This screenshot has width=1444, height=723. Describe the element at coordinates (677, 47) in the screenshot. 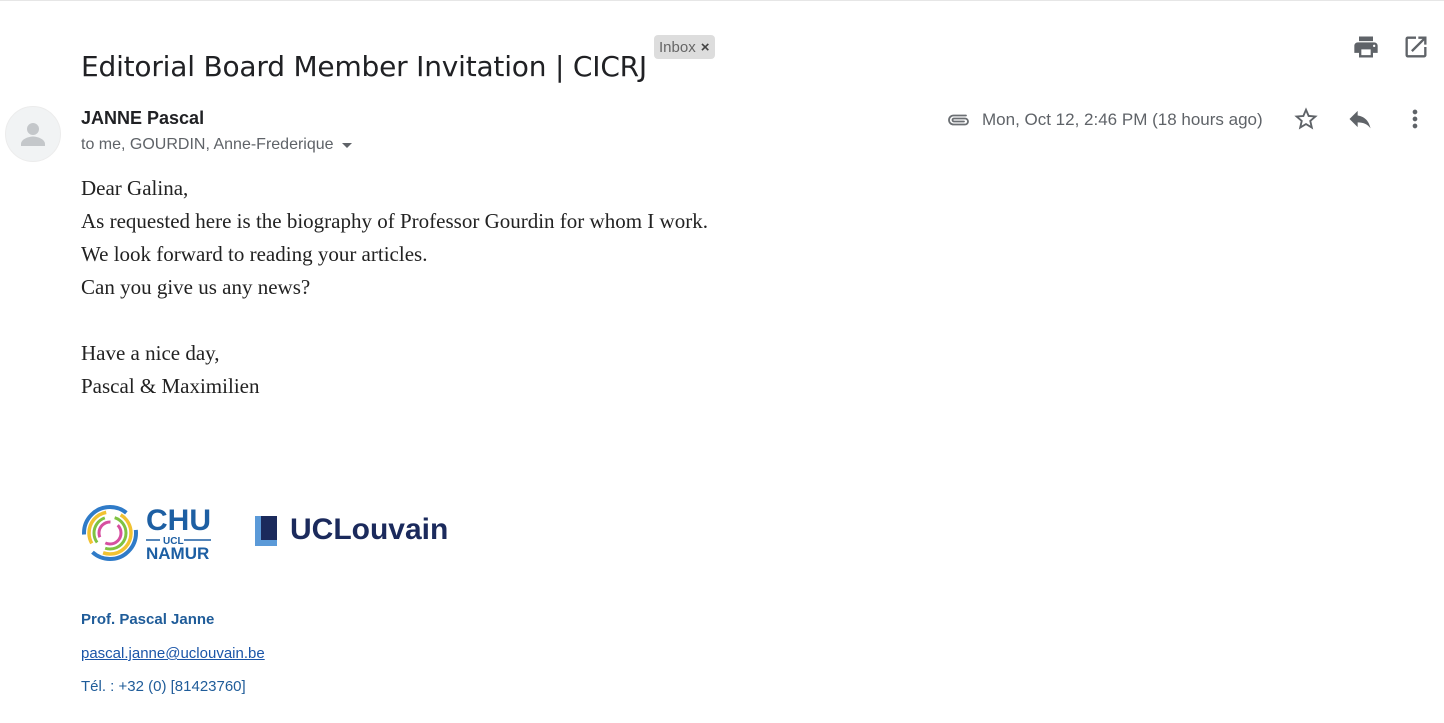

I see `label-text: Inbox` at that location.